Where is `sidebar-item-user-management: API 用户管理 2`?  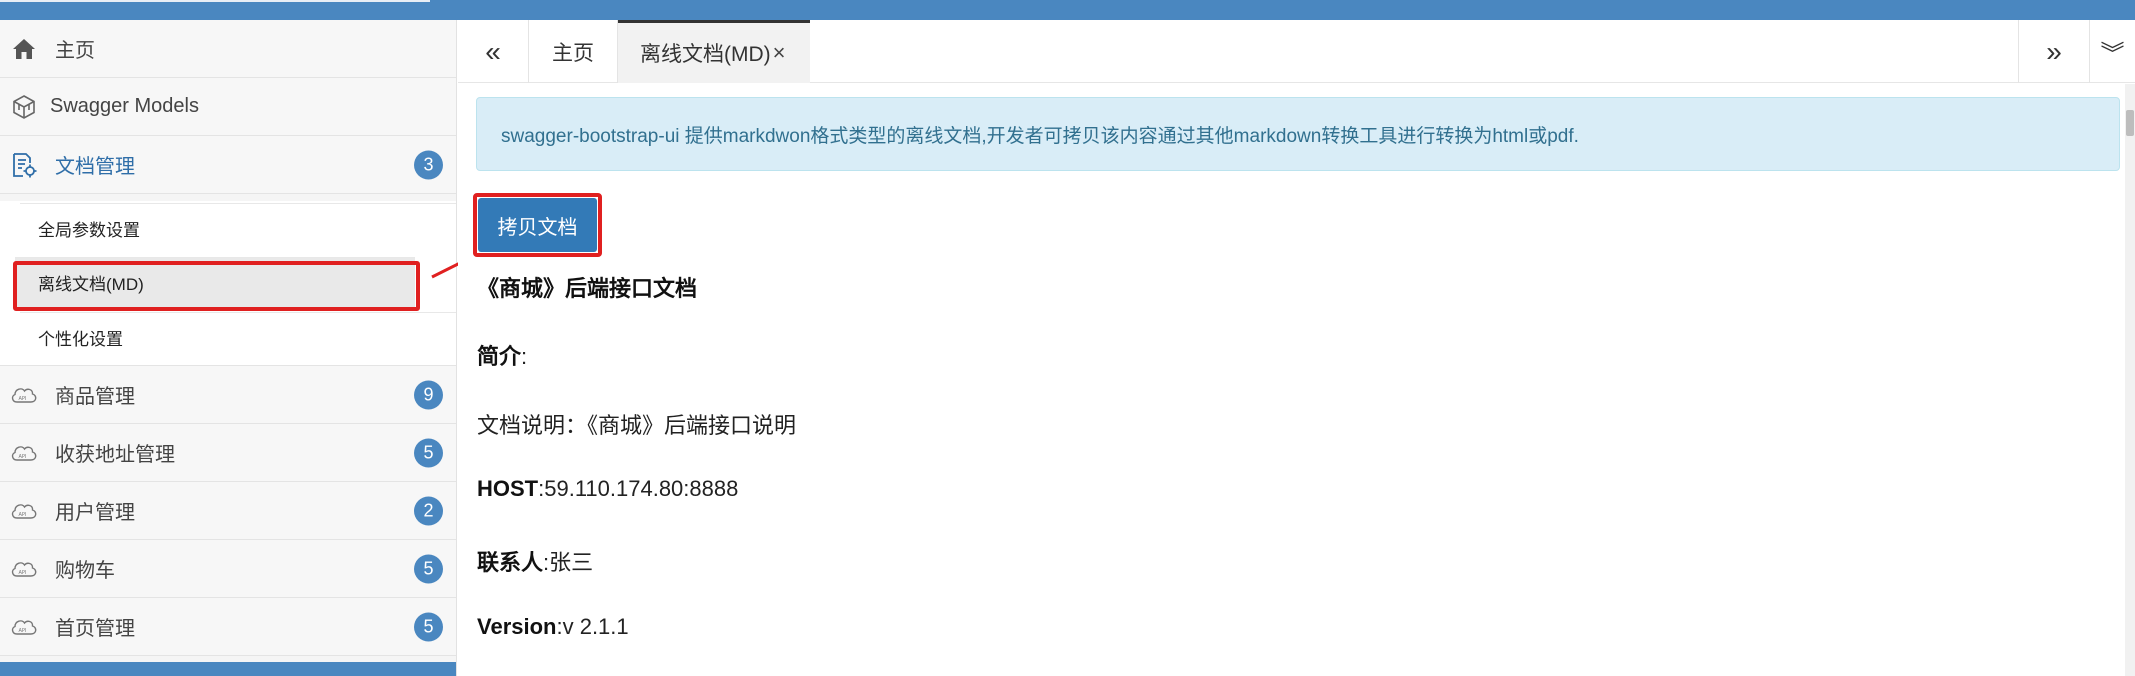 sidebar-item-user-management: API 用户管理 2 is located at coordinates (228, 511).